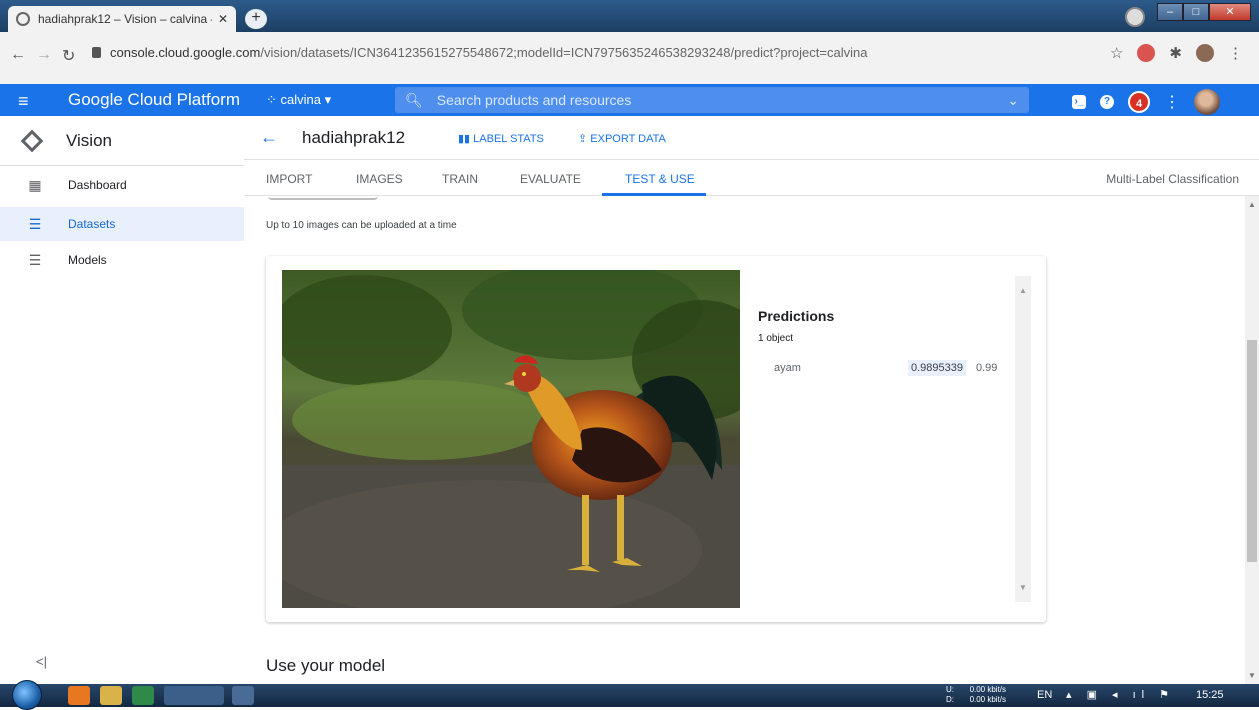  Describe the element at coordinates (143, 695) in the screenshot. I see `excel-icon` at that location.